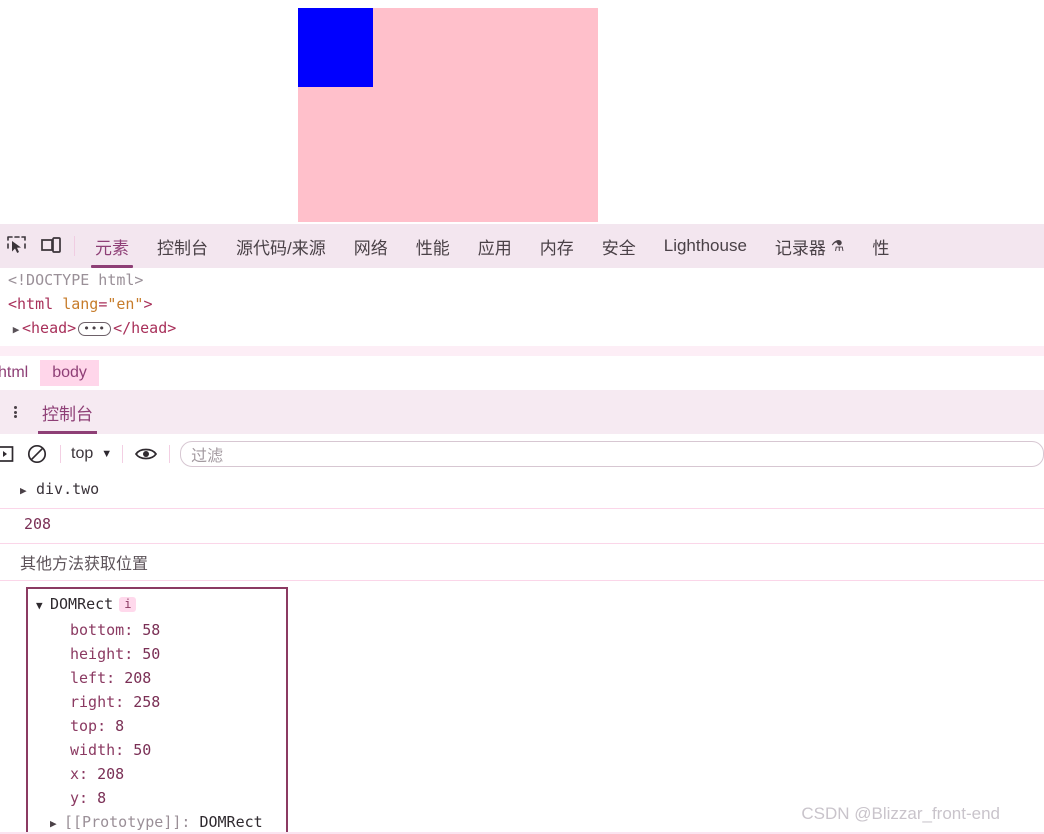 This screenshot has height=834, width=1044. I want to click on tab-lighthouse: Lighthouse, so click(705, 246).